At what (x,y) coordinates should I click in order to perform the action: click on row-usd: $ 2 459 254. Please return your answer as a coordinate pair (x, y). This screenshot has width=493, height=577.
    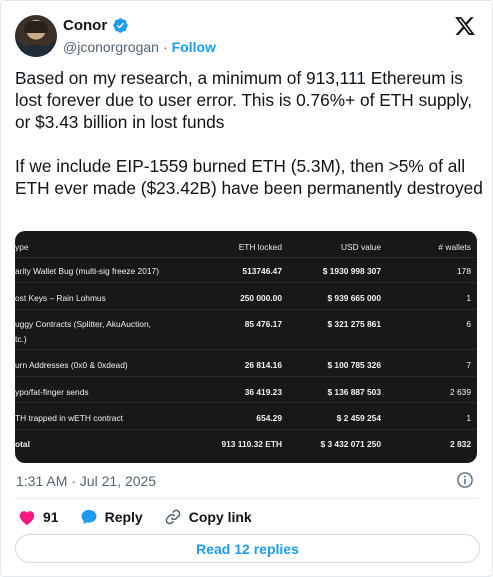
    Looking at the image, I should click on (358, 418).